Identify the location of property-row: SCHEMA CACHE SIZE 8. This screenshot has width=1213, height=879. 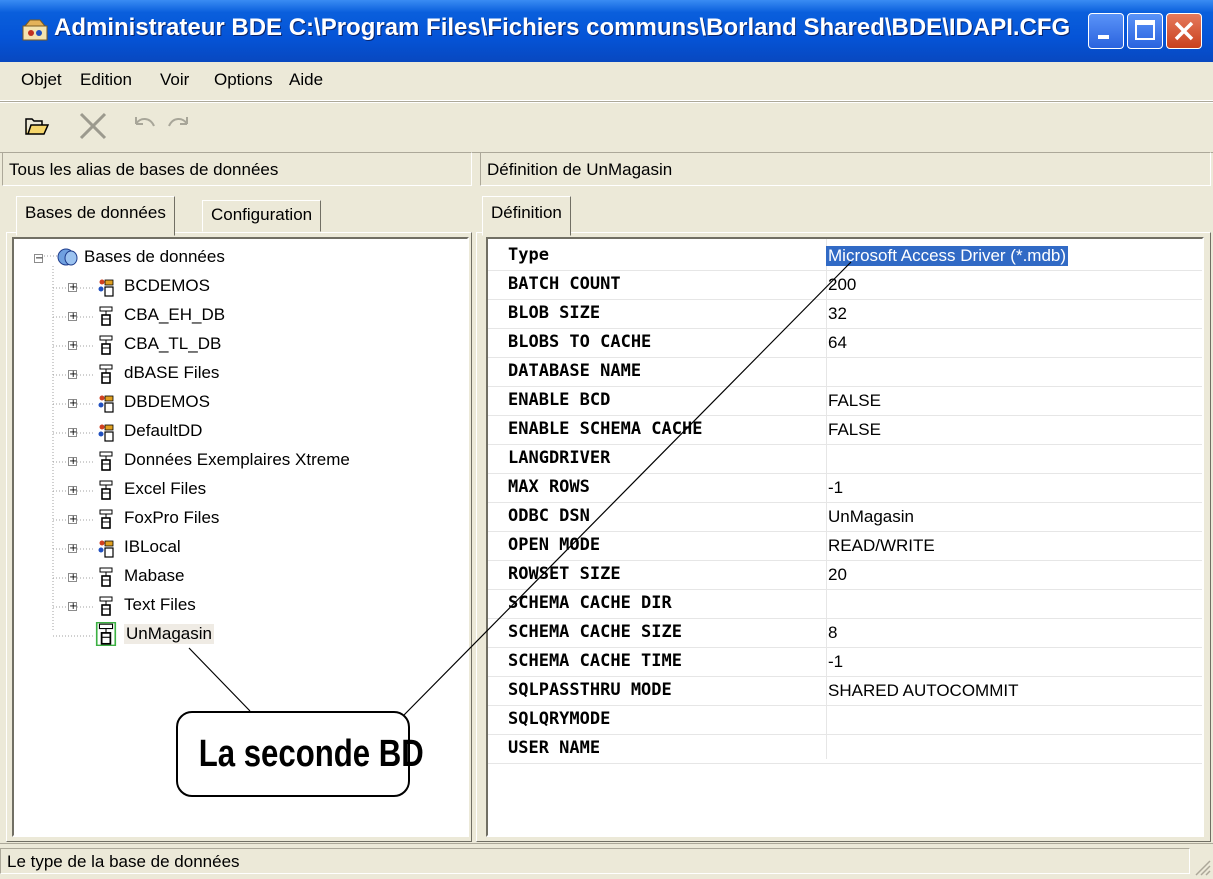
(845, 633).